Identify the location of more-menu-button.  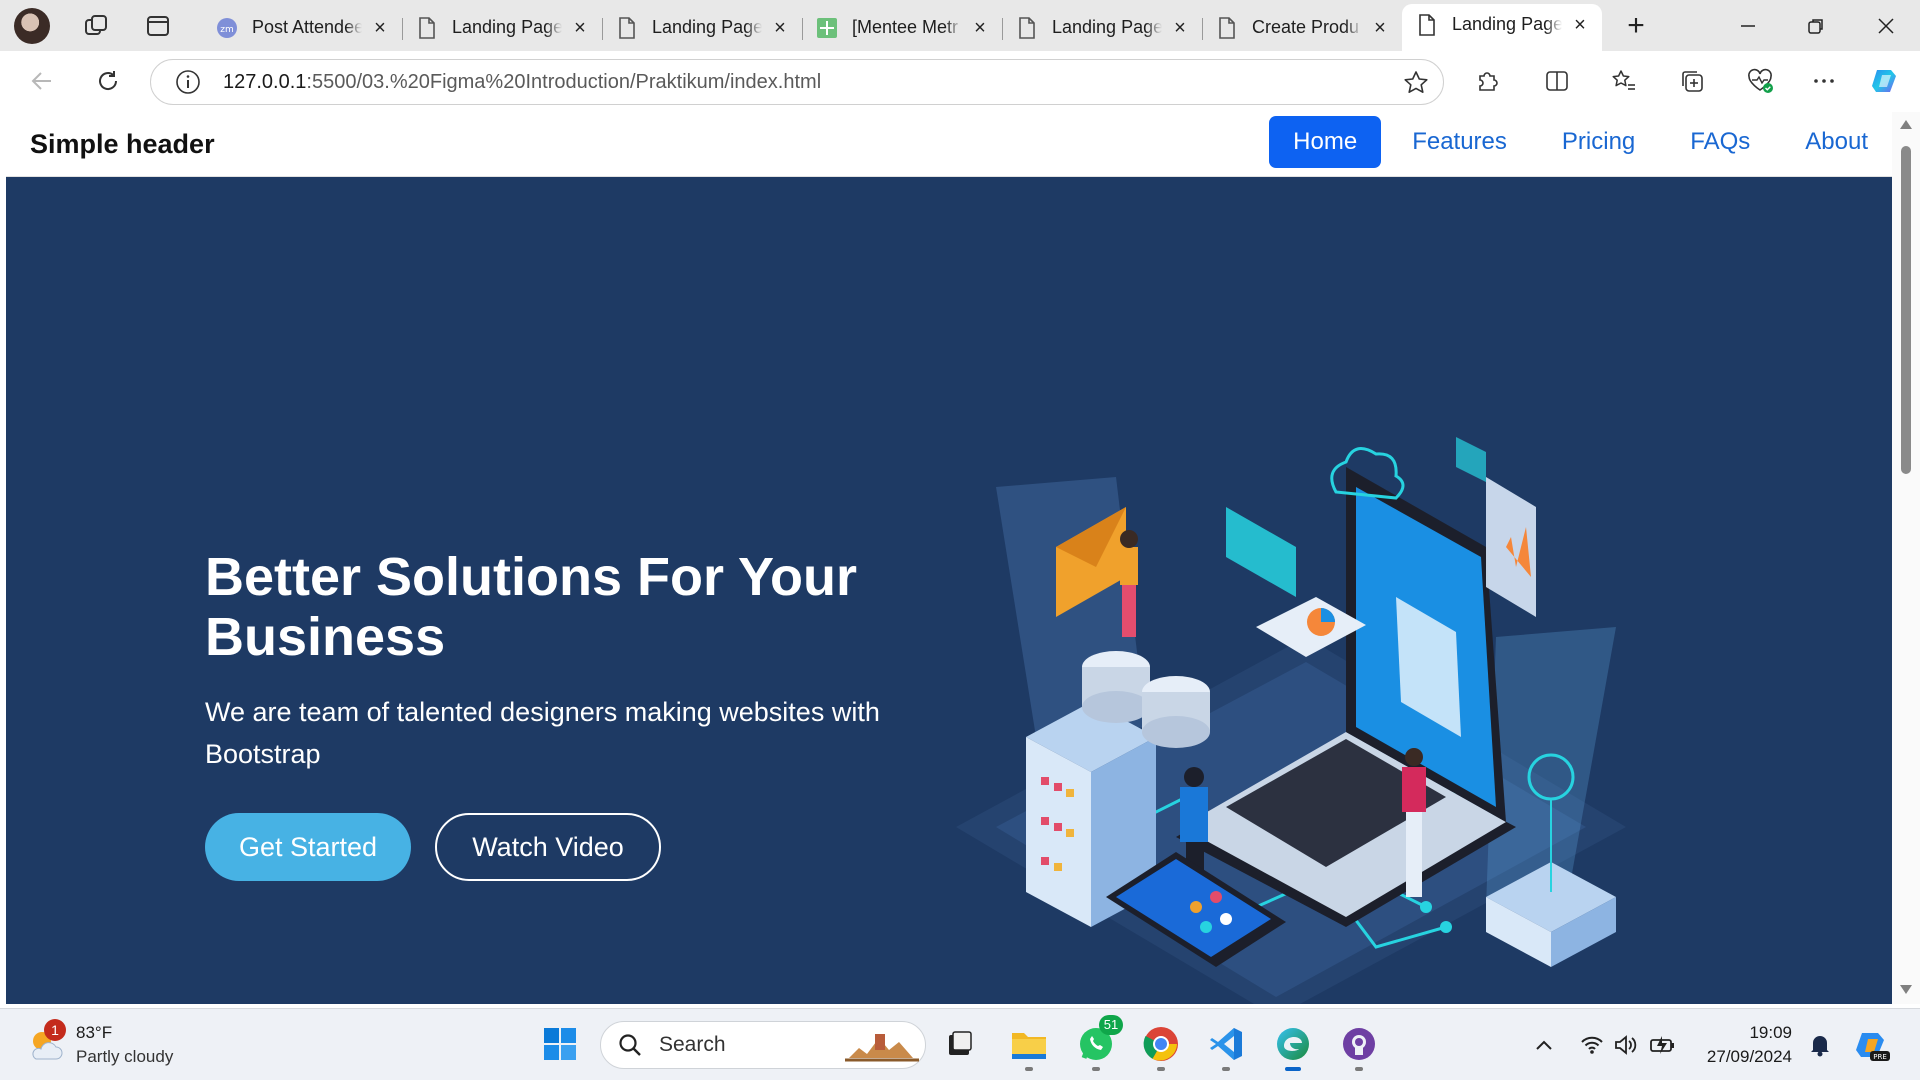
(1824, 81).